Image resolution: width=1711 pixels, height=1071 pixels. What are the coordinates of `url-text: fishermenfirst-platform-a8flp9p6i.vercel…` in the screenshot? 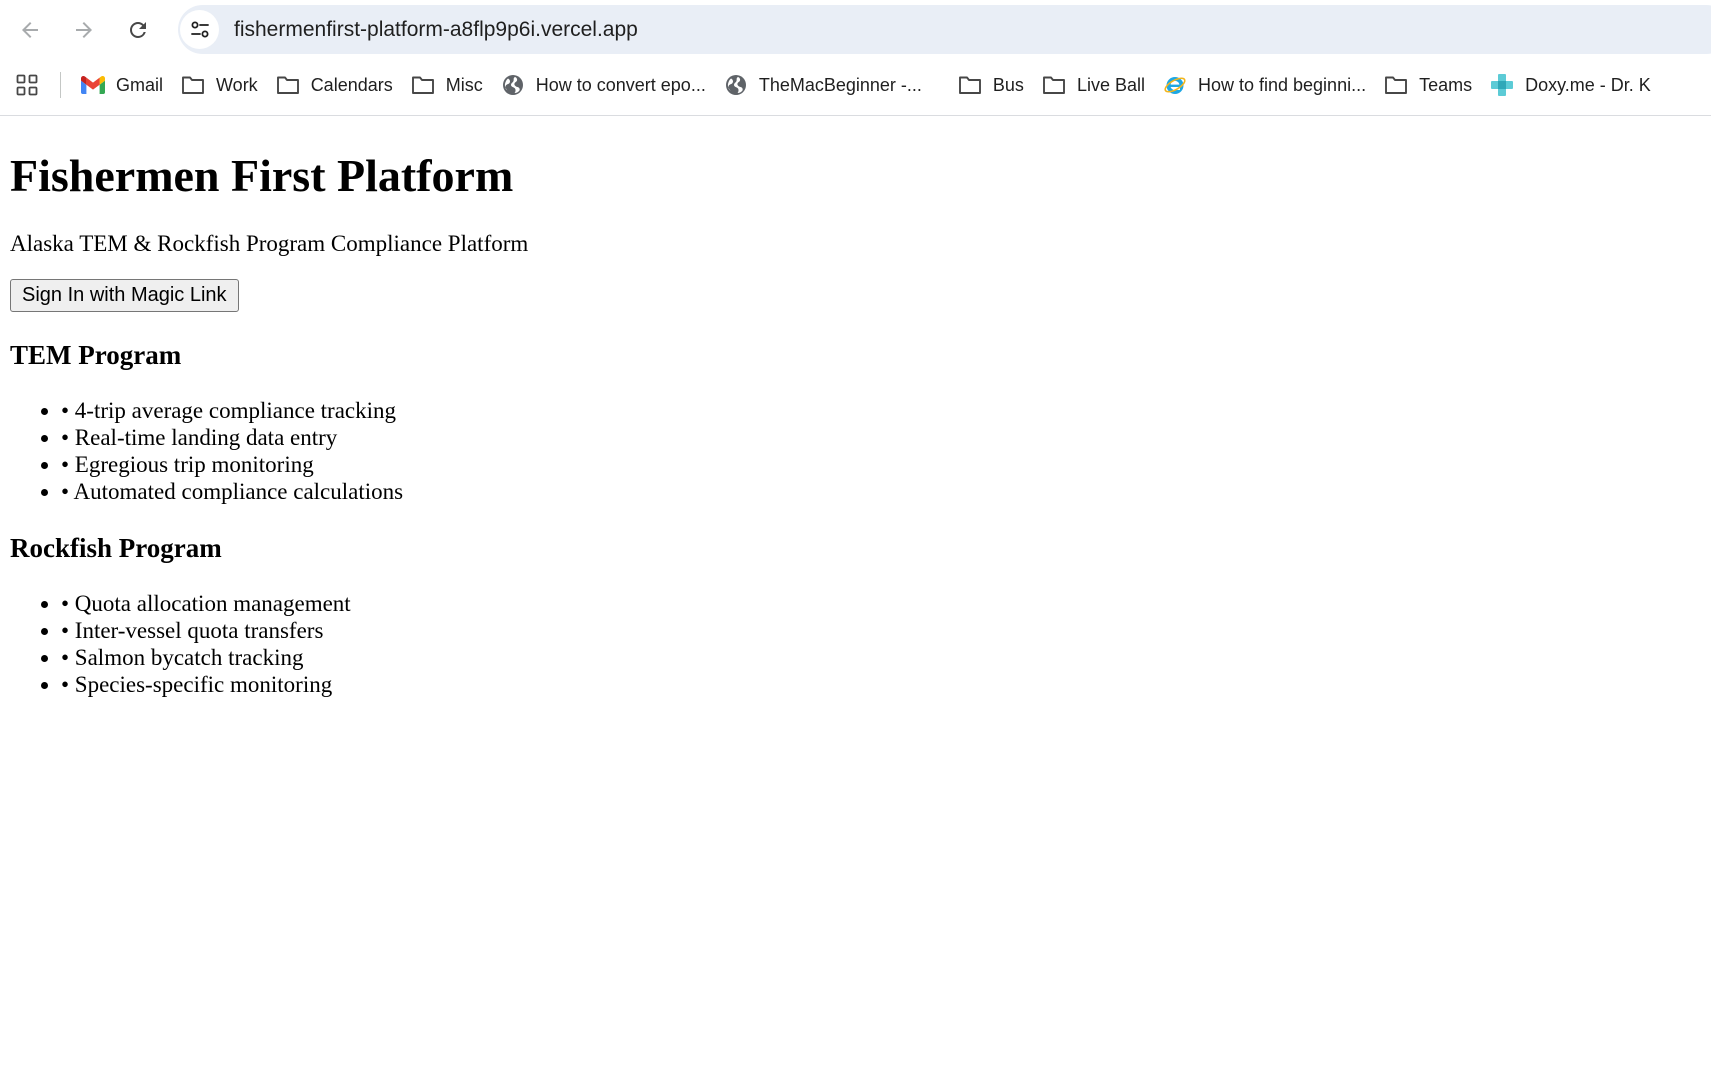 It's located at (436, 29).